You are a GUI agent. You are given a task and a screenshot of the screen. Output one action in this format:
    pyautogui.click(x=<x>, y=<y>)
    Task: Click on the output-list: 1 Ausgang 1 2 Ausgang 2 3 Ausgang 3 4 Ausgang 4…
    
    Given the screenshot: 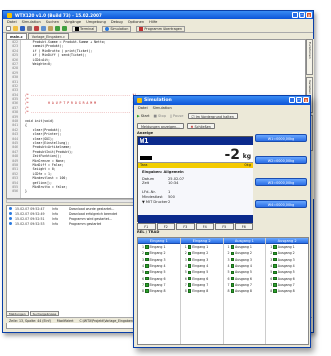 What is the action you would take?
    pyautogui.click(x=245, y=269)
    